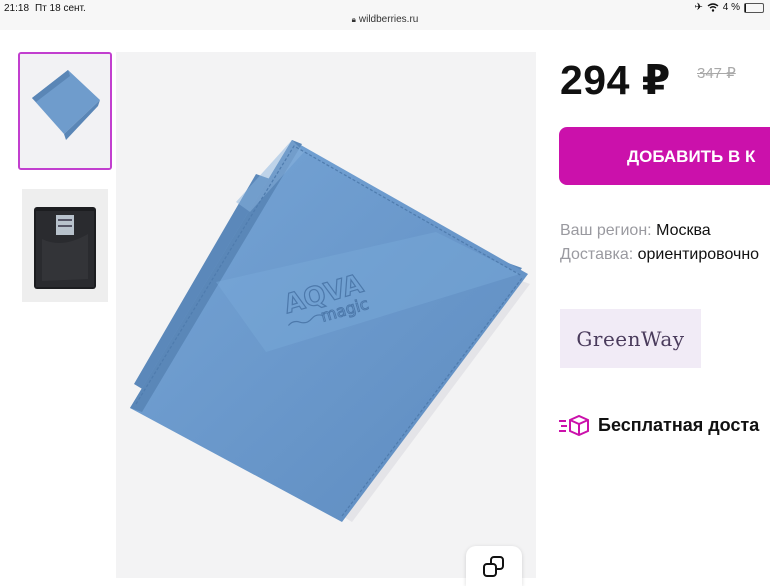 The image size is (770, 586). I want to click on lock-icon: 🔒︎, so click(353, 19).